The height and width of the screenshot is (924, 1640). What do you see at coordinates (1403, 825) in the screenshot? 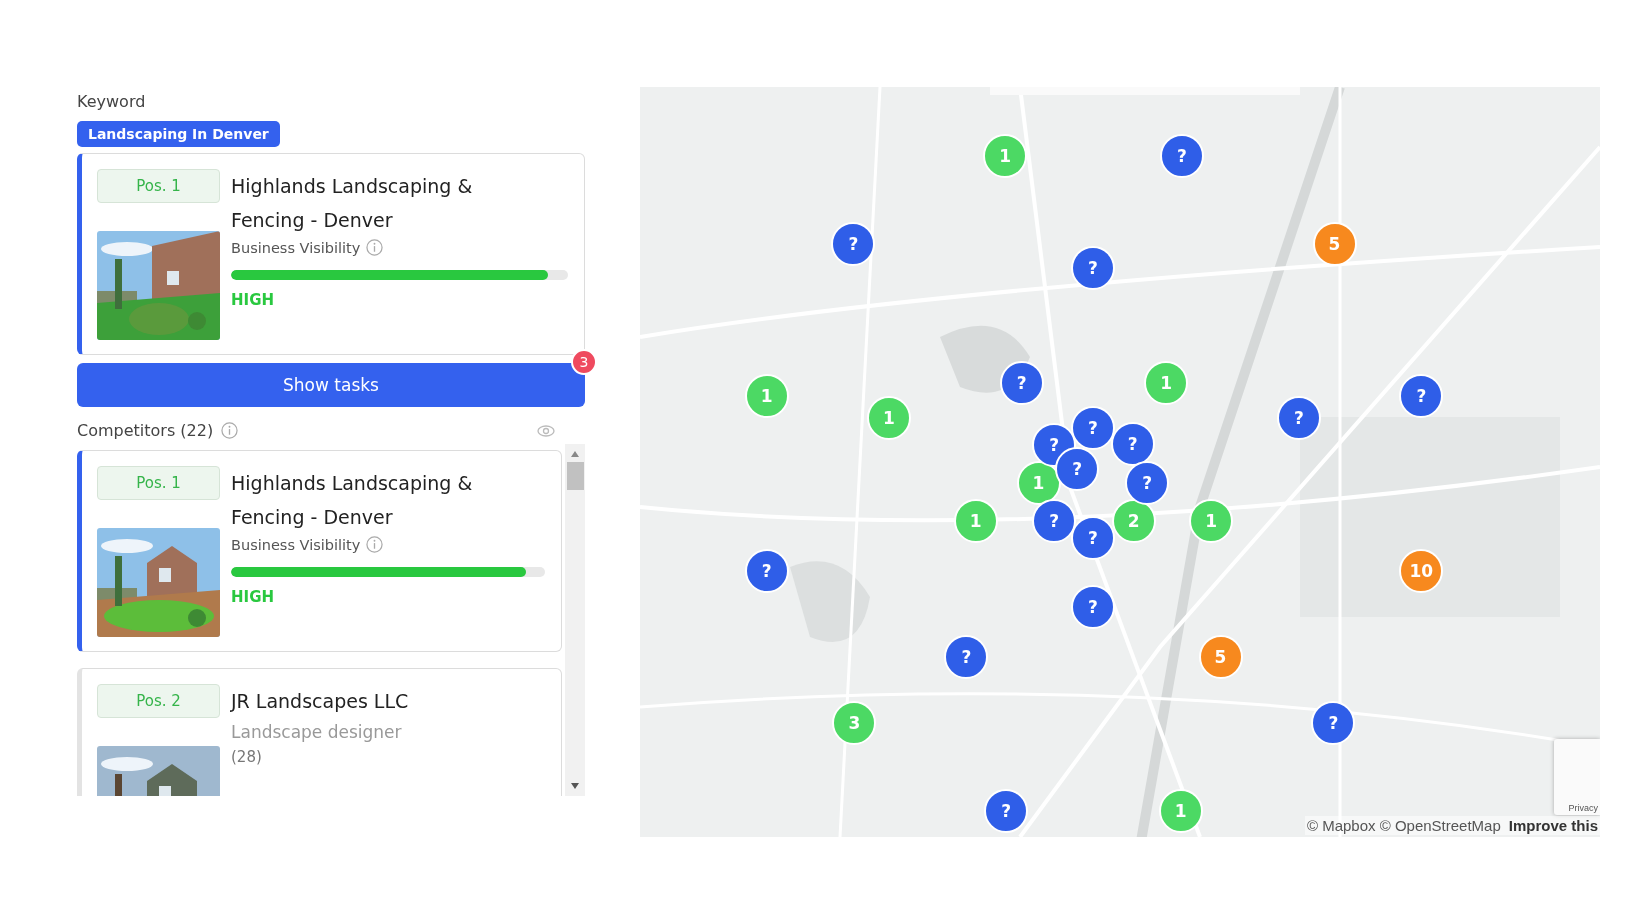
I see `map-attribution: © Mapbox © OpenStreetMap` at bounding box center [1403, 825].